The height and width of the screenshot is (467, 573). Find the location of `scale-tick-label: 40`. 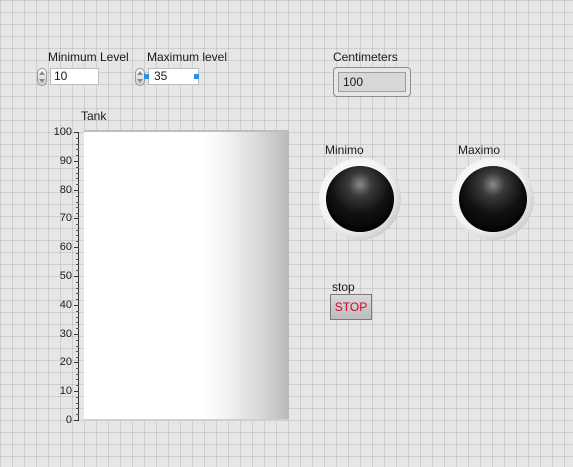

scale-tick-label: 40 is located at coordinates (65, 305).